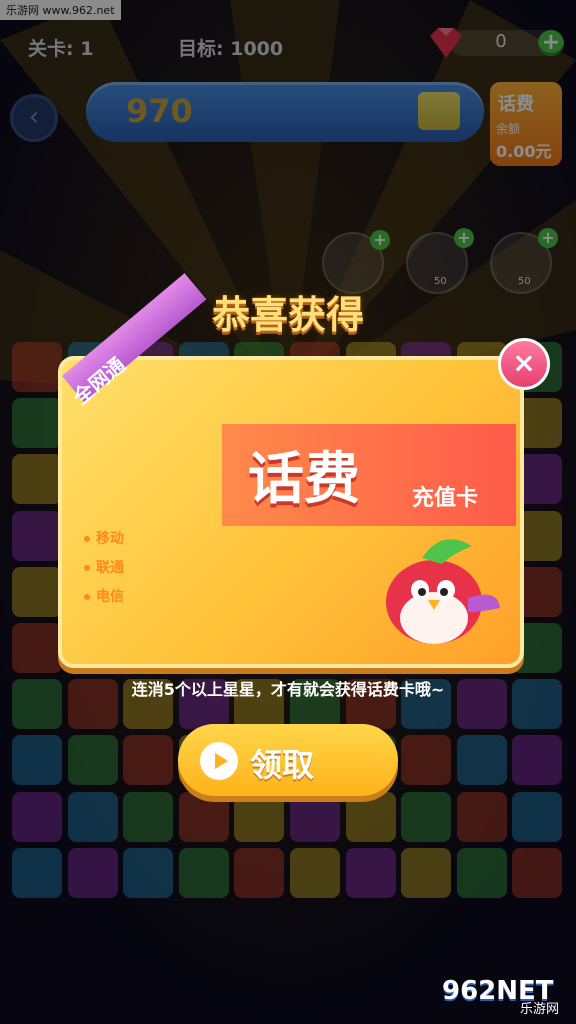  Describe the element at coordinates (288, 689) in the screenshot. I see `hint-text: 连消5个以上星星，才有就会获得话费卡哦~` at that location.